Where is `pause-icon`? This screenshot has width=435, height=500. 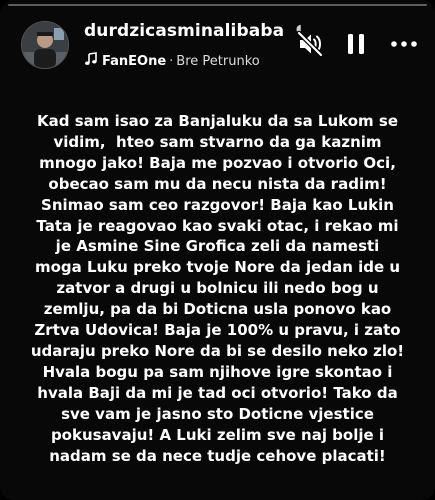 pause-icon is located at coordinates (356, 44).